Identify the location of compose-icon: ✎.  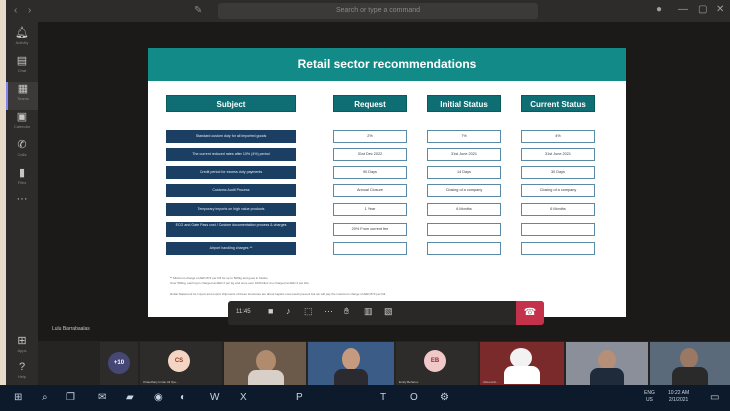
(198, 10).